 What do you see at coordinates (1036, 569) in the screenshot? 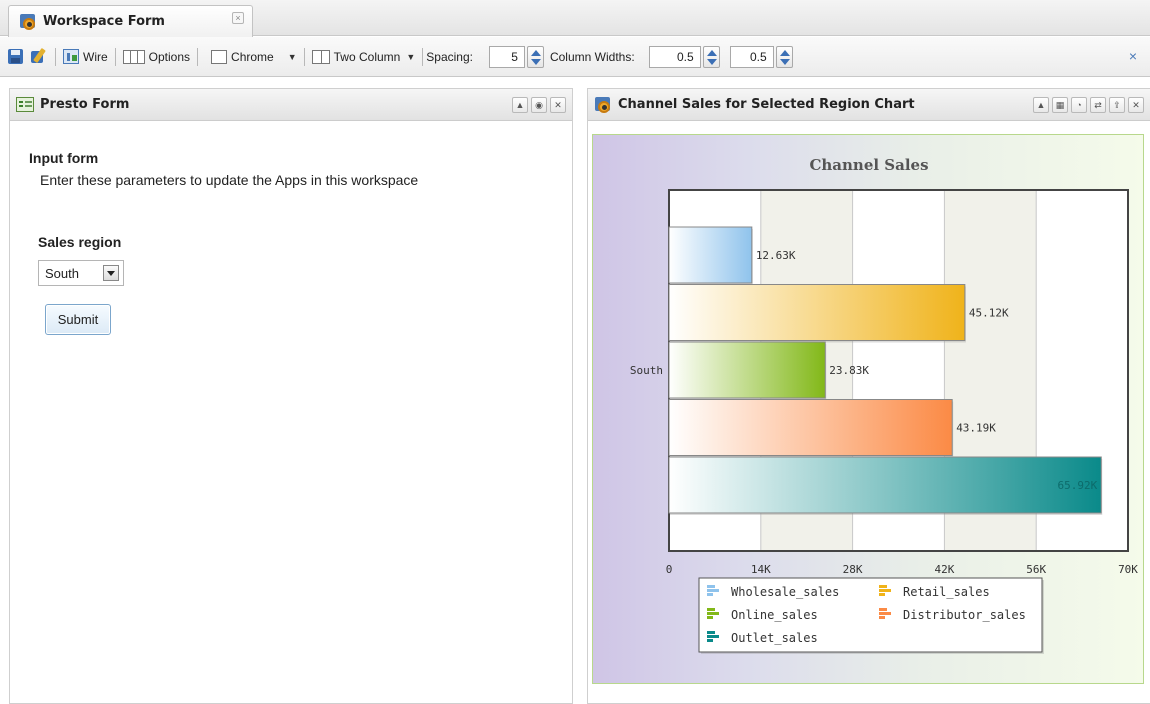
I see `x-tick-label: 56K` at bounding box center [1036, 569].